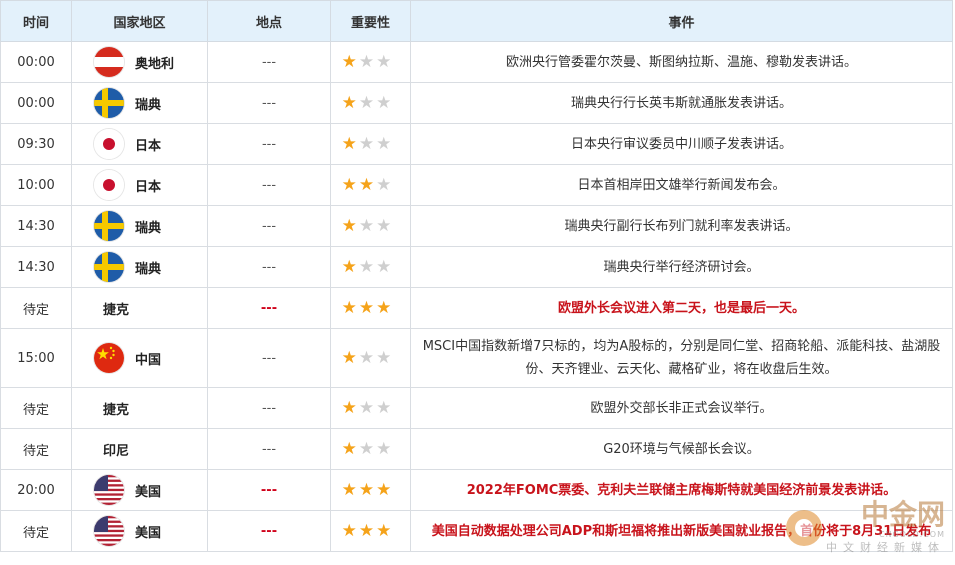  What do you see at coordinates (139, 408) in the screenshot?
I see `row-country: 捷克` at bounding box center [139, 408].